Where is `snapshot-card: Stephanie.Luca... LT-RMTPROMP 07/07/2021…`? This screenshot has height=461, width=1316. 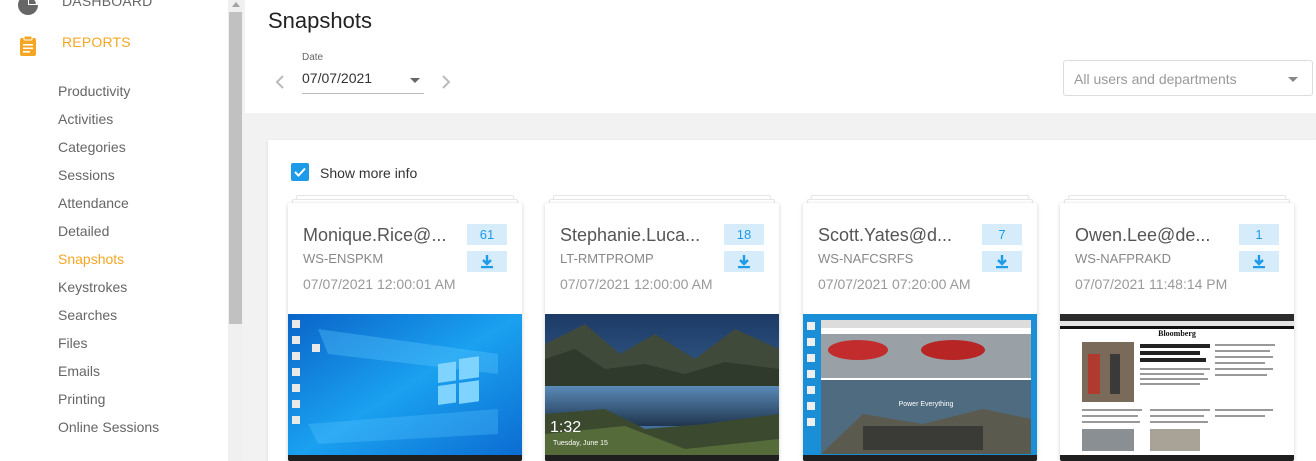
snapshot-card: Stephanie.Luca... LT-RMTPROMP 07/07/2021… is located at coordinates (662, 328).